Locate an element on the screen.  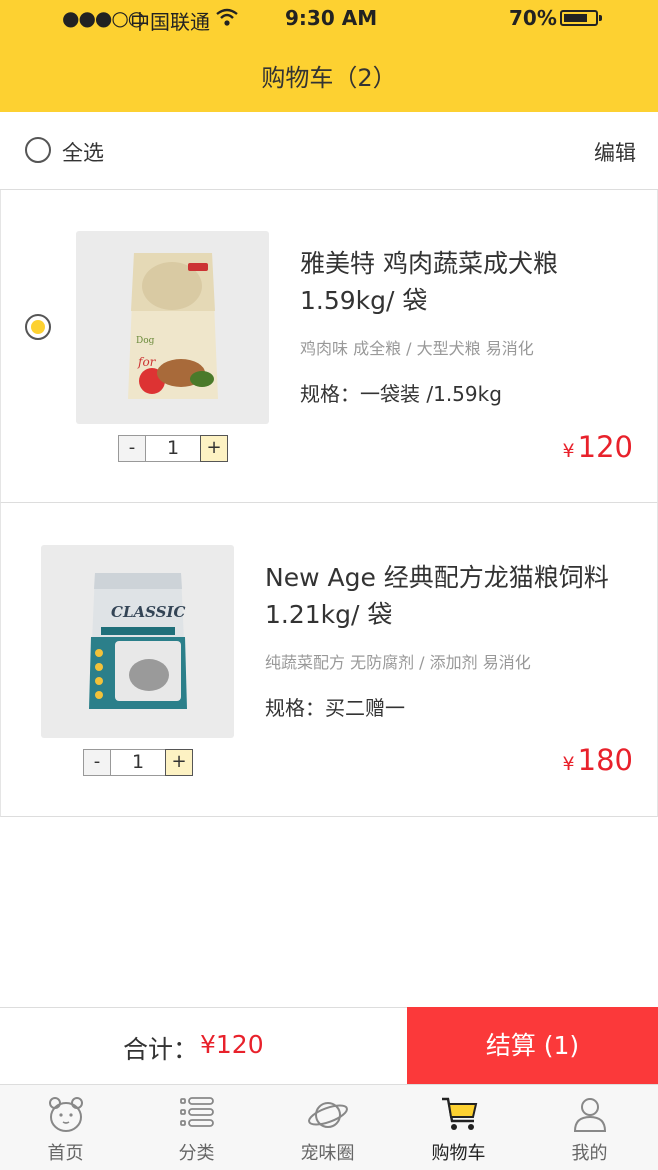
tab-home: 首页 is located at coordinates (65, 1127).